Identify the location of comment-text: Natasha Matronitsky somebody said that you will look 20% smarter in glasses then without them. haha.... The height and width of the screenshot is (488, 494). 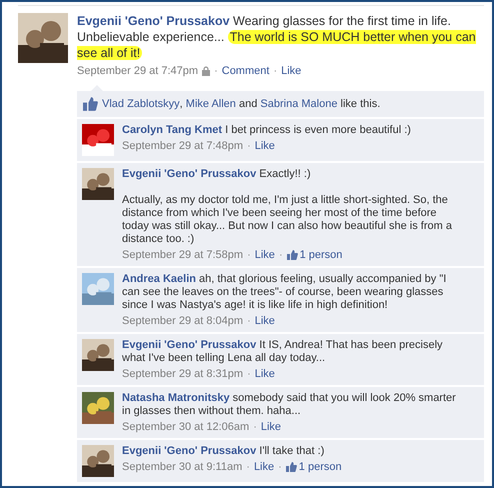
(289, 405).